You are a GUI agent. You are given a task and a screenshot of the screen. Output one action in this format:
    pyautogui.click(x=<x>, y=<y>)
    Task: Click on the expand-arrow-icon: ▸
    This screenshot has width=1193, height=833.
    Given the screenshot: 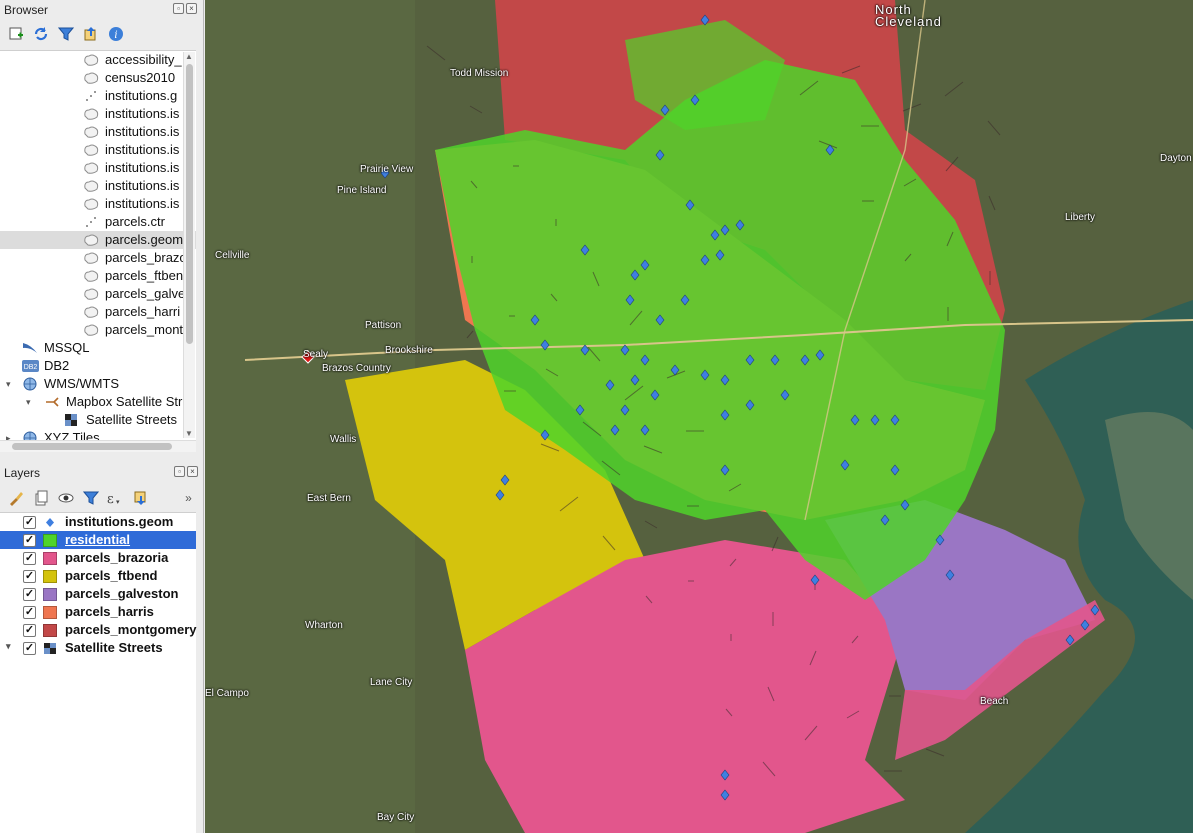 What is the action you would take?
    pyautogui.click(x=8, y=434)
    